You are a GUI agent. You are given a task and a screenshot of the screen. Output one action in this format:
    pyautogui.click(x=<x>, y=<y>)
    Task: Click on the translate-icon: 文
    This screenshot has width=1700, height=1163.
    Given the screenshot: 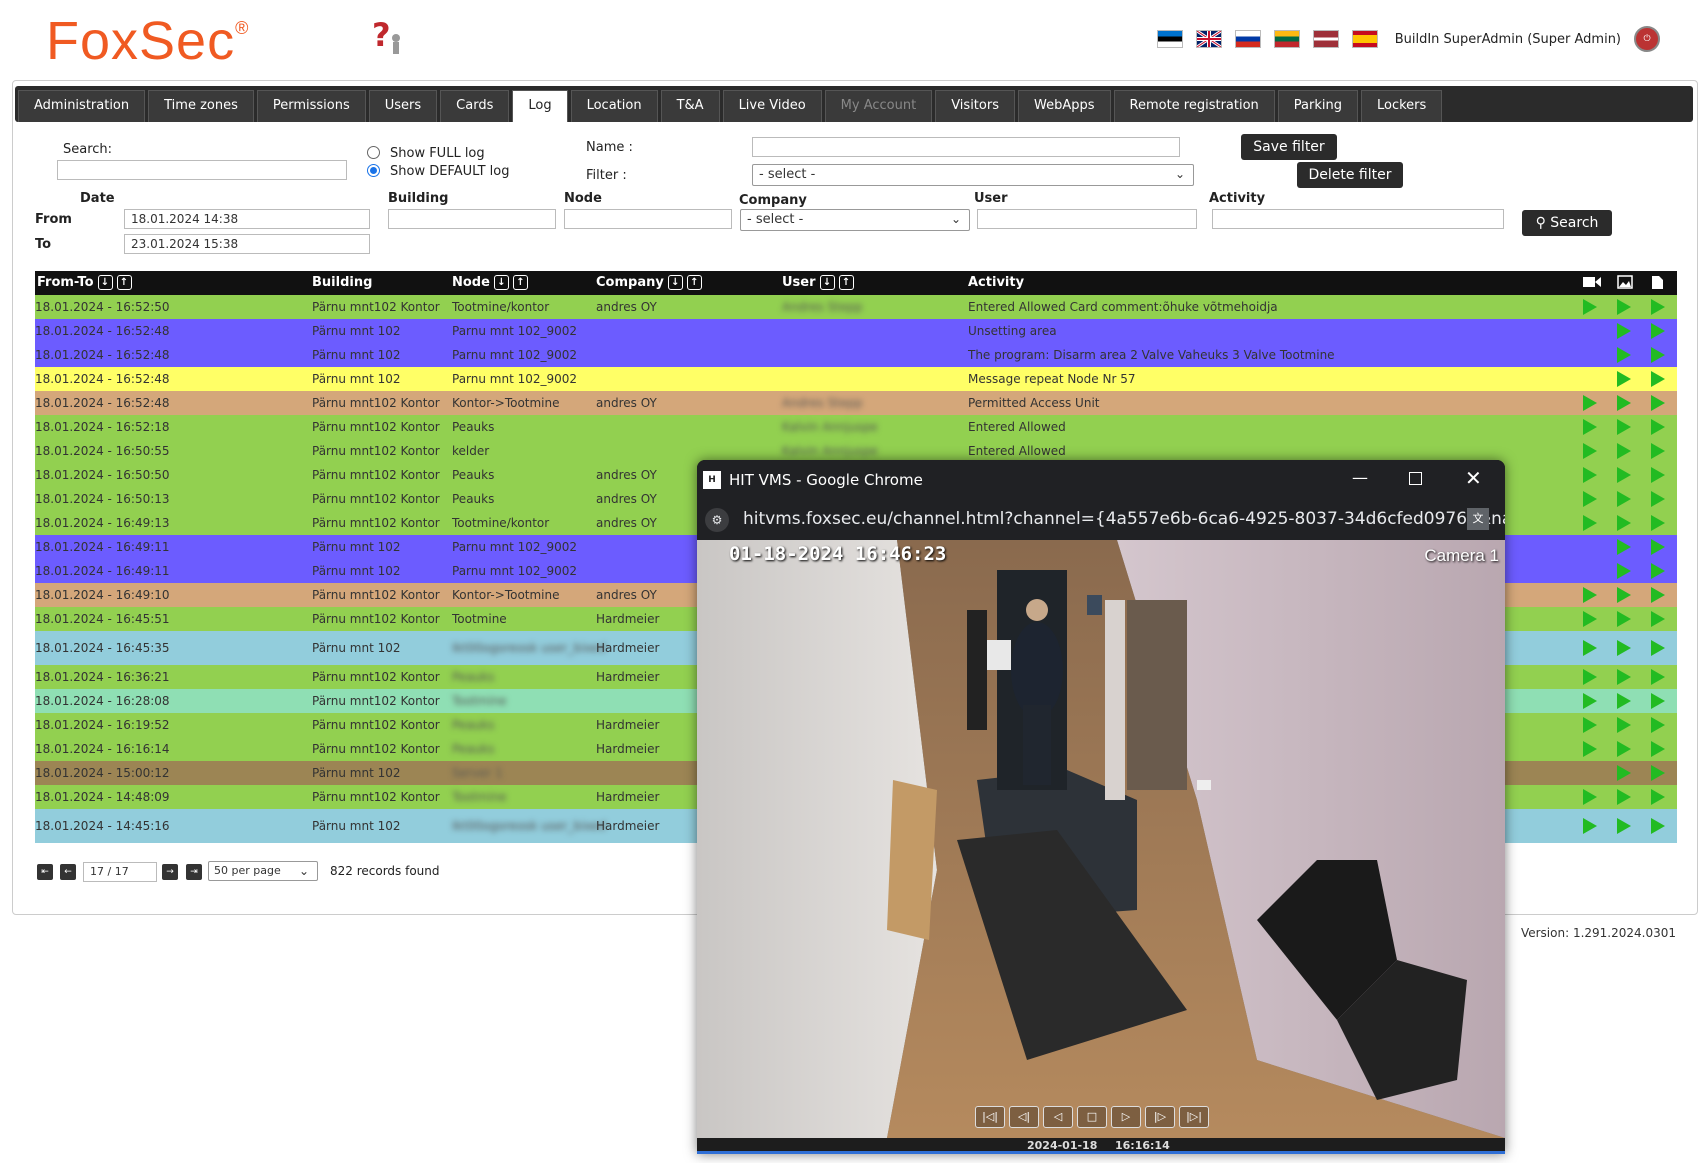 What is the action you would take?
    pyautogui.click(x=1478, y=519)
    